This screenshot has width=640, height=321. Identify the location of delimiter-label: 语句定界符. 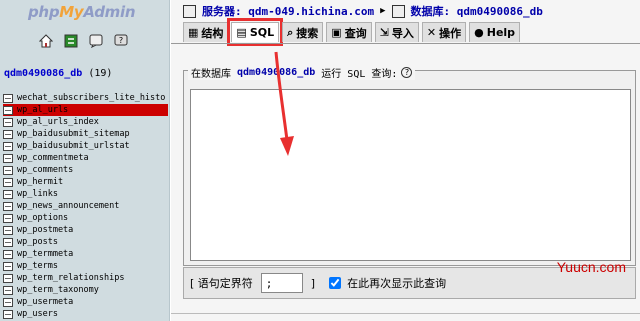
(225, 283).